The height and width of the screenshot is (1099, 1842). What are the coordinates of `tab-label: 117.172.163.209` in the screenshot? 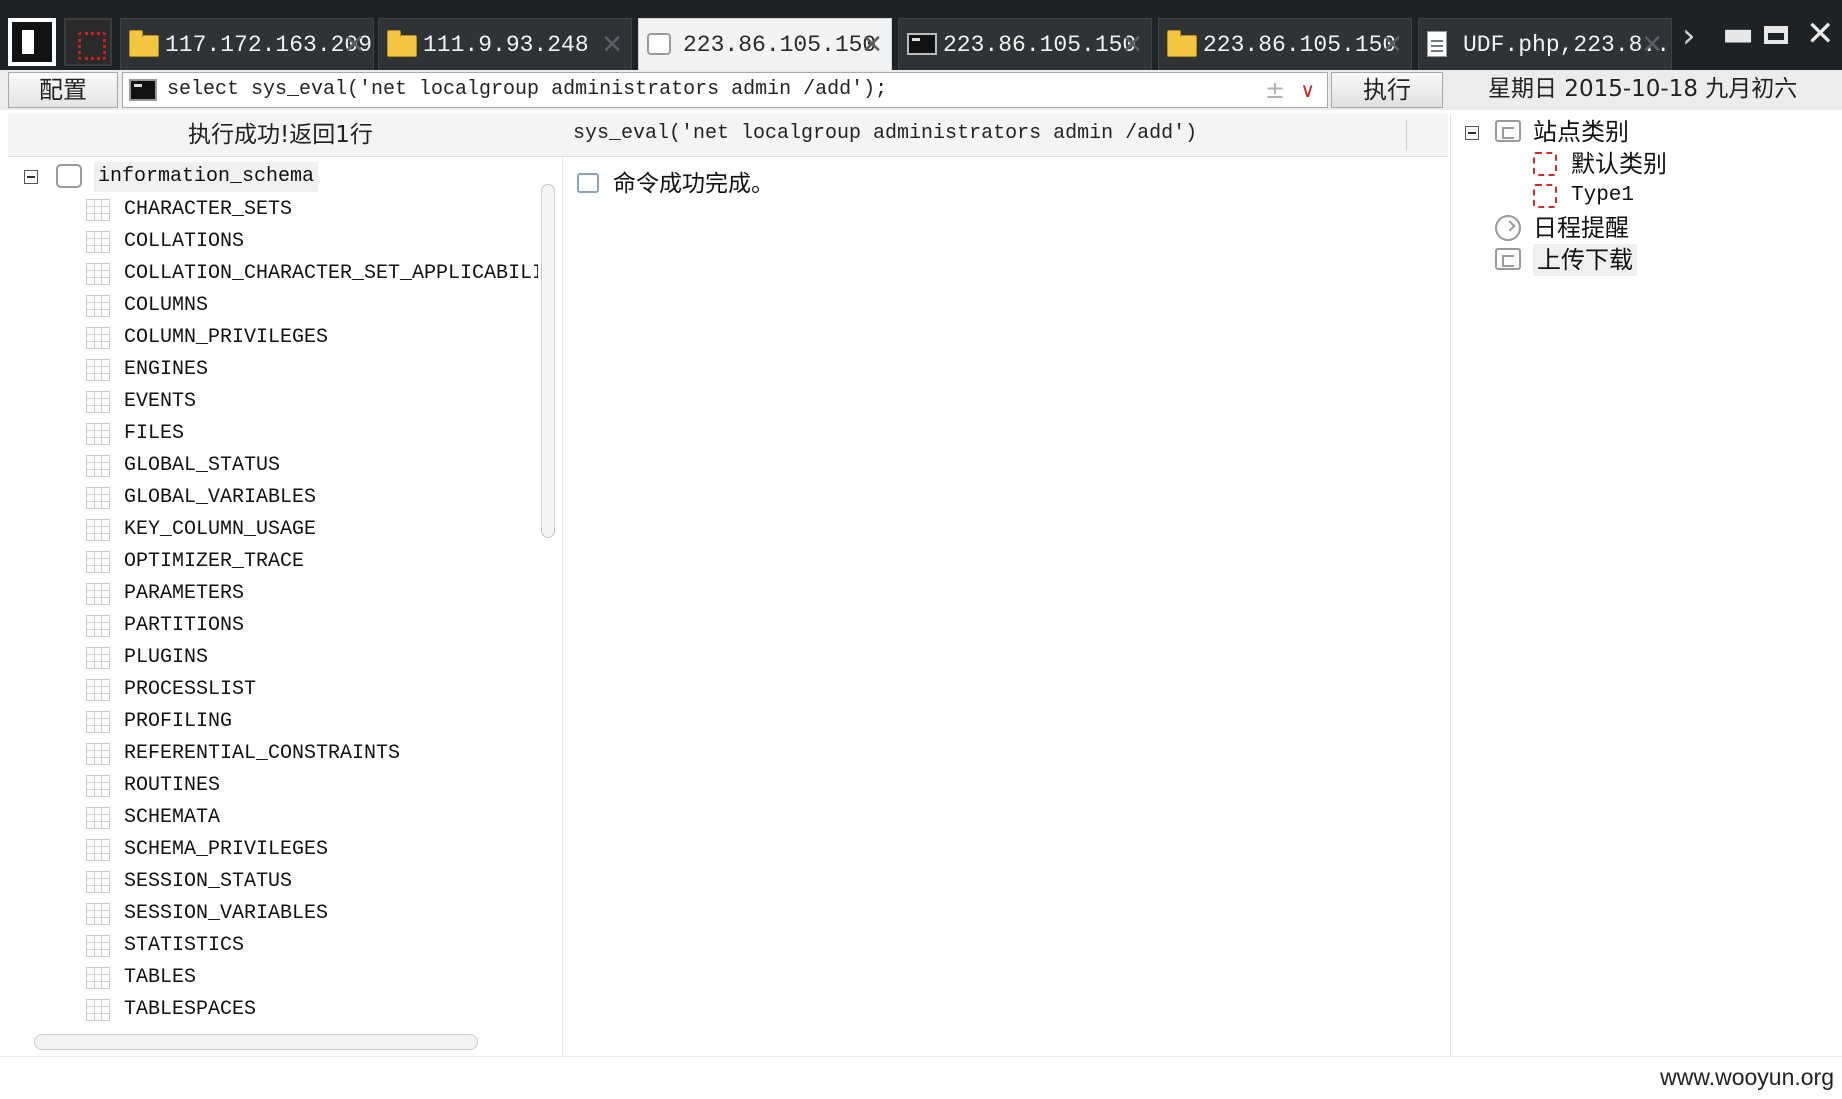 It's located at (269, 45).